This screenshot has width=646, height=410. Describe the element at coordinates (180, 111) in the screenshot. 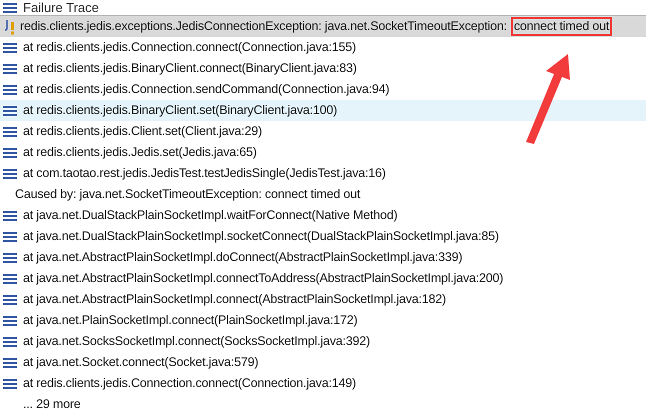

I see `trace-text: at redis.clients.jedis.BinaryClient.set(BinaryClient.java:100)` at that location.